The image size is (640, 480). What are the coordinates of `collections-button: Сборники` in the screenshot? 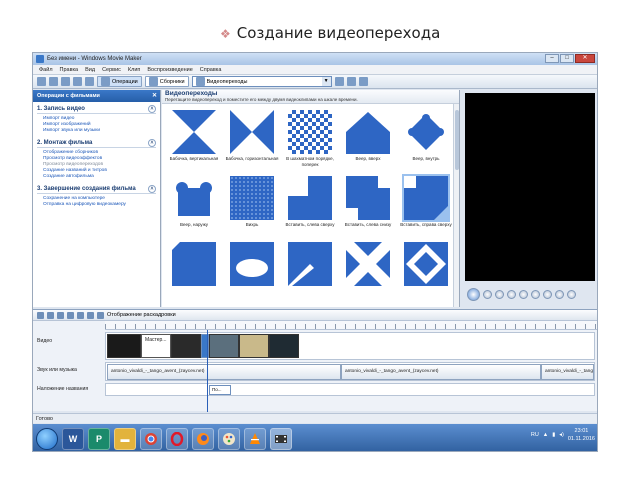 It's located at (166, 81).